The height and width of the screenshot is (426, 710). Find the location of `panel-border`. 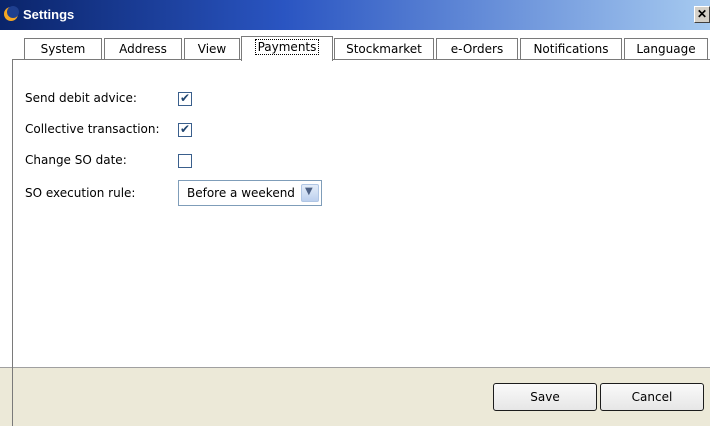

panel-border is located at coordinates (12, 396).